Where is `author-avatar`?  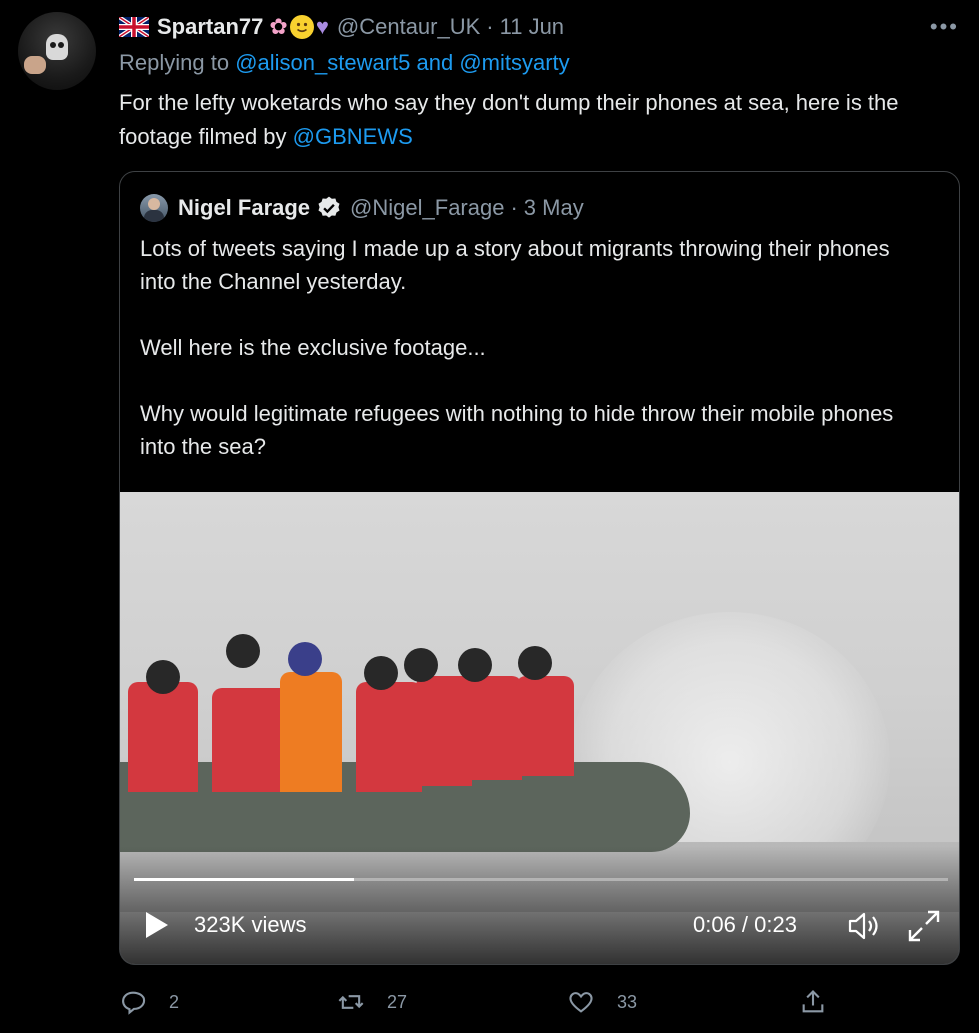 author-avatar is located at coordinates (57, 51).